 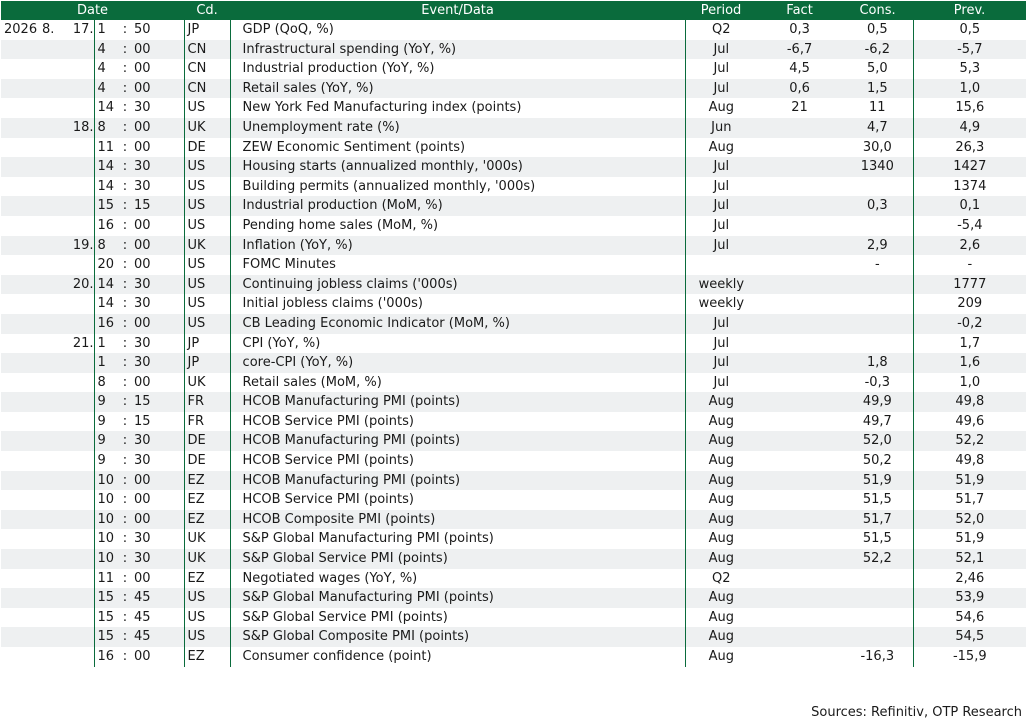 I want to click on country-code: JP, so click(x=207, y=30).